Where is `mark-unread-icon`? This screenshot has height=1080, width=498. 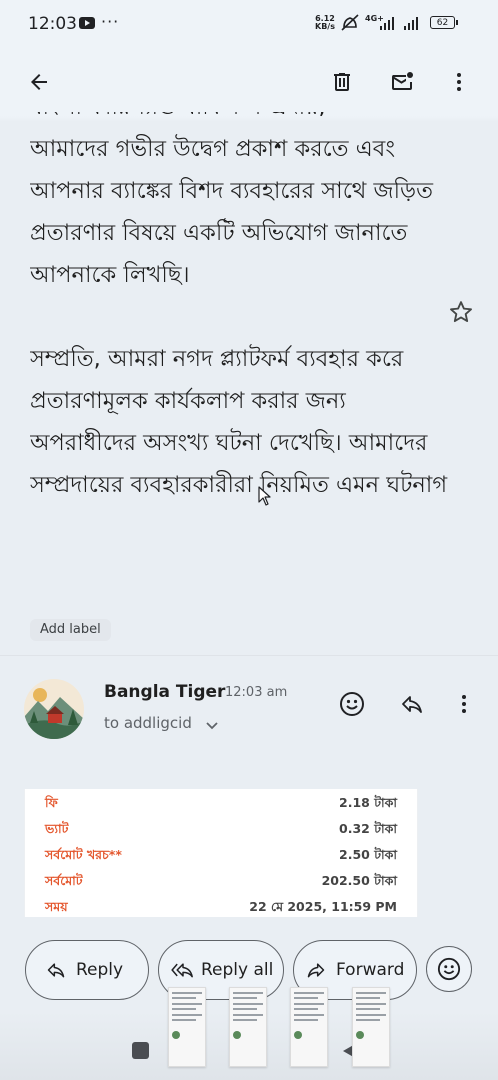
mark-unread-icon is located at coordinates (402, 81).